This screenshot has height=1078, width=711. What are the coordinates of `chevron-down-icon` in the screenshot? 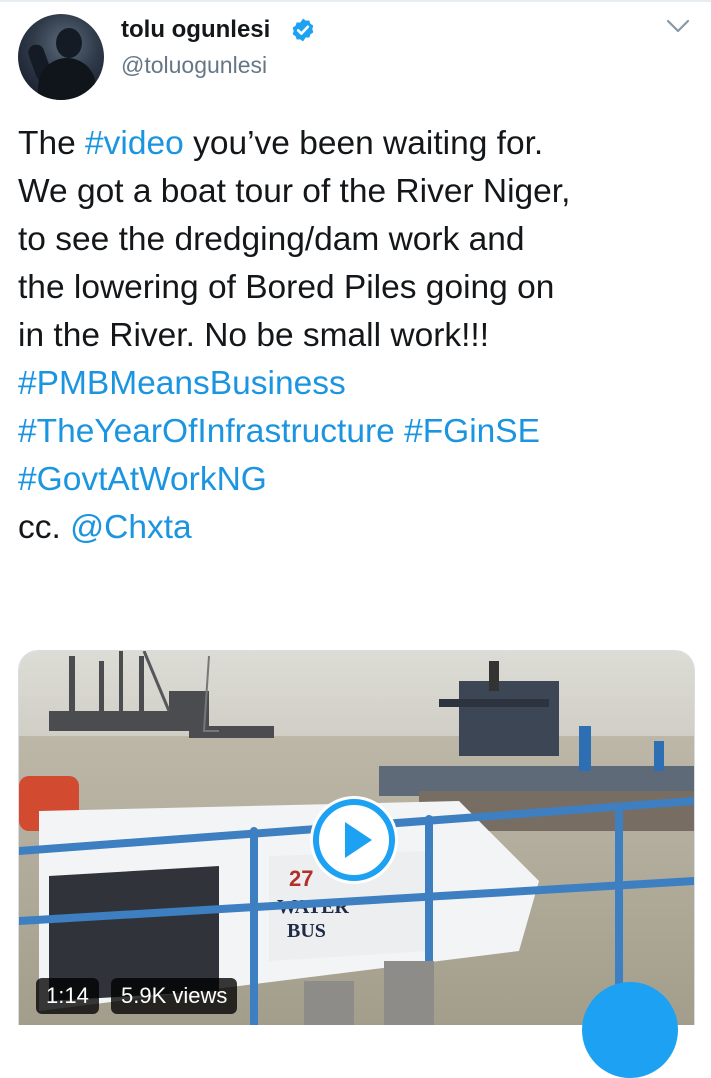 It's located at (678, 26).